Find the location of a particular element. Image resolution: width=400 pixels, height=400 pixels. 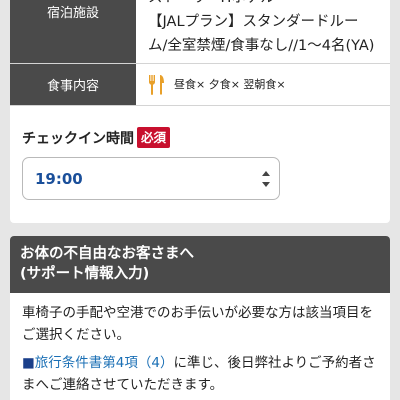

travel-conditions-link: 旅行条件書第4項（4） is located at coordinates (104, 363).